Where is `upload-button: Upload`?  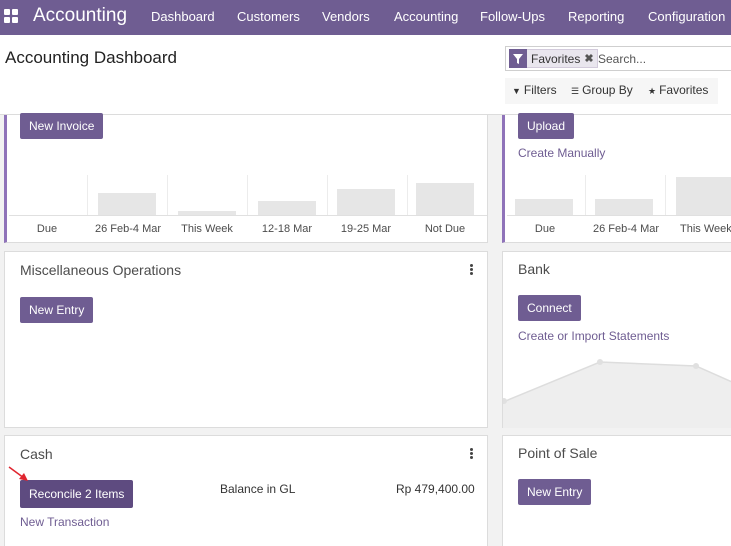 upload-button: Upload is located at coordinates (546, 126).